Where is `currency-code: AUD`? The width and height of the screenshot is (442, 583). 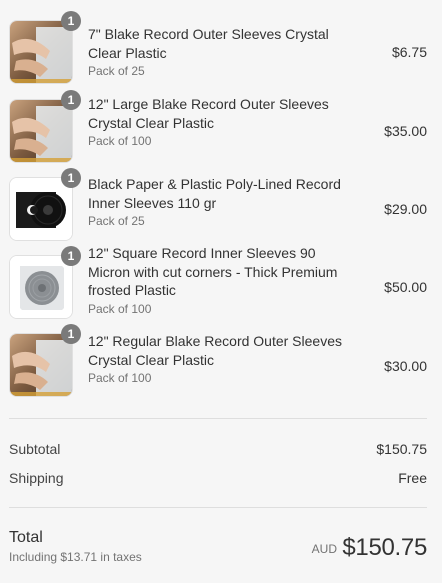 currency-code: AUD is located at coordinates (324, 549).